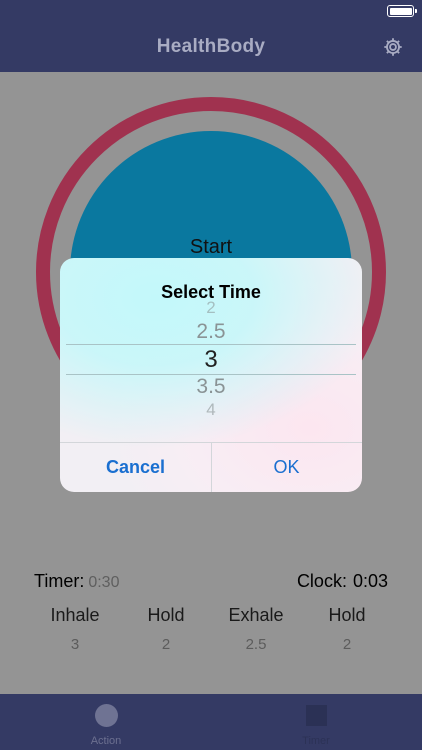  What do you see at coordinates (106, 715) in the screenshot?
I see `circle-icon` at bounding box center [106, 715].